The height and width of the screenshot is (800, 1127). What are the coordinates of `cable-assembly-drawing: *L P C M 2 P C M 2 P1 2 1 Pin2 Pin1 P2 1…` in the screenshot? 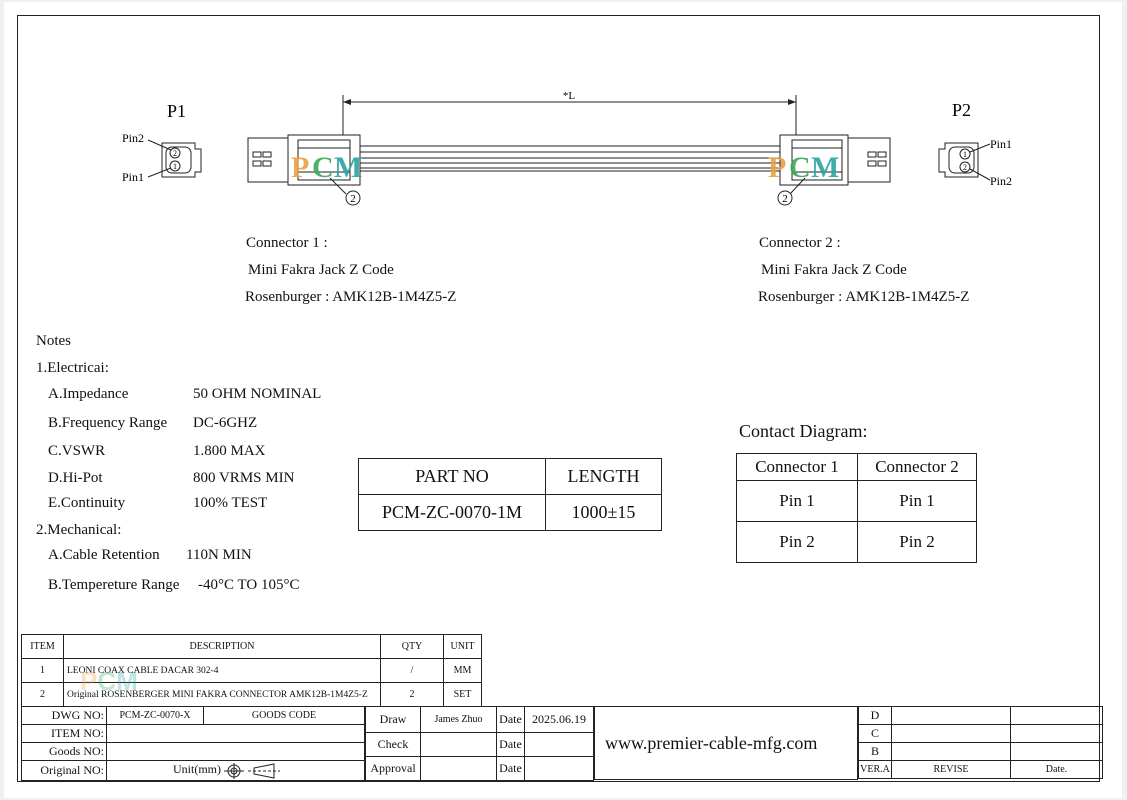 It's located at (567, 148).